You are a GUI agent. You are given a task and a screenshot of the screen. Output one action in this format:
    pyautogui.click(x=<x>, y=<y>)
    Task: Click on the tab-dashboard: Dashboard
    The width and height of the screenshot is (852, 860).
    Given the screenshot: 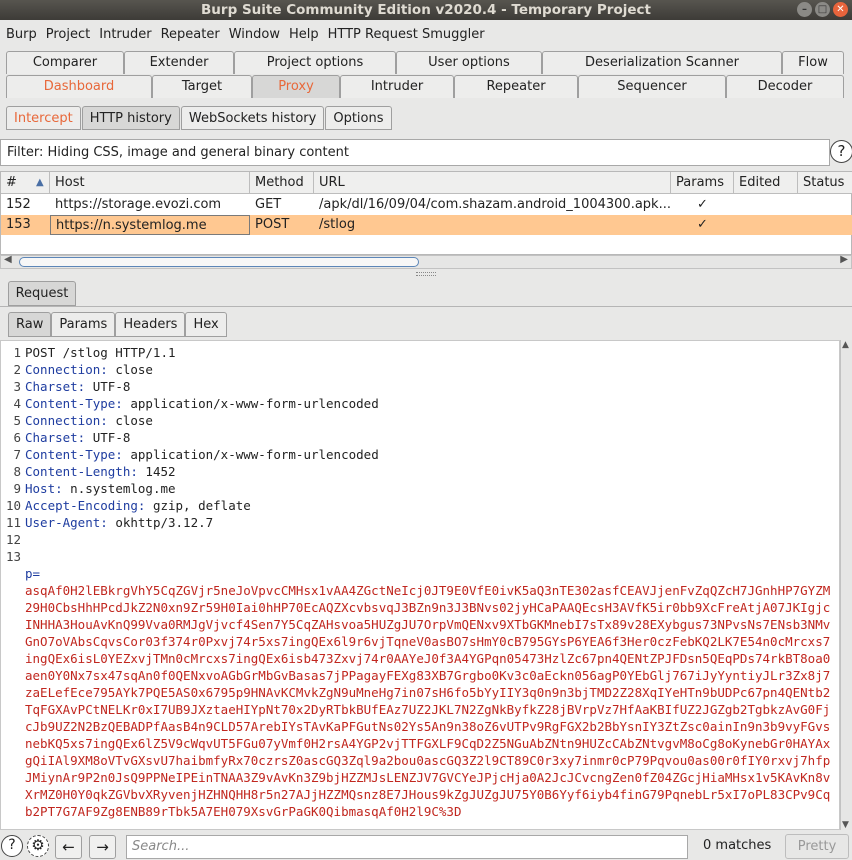 What is the action you would take?
    pyautogui.click(x=79, y=86)
    